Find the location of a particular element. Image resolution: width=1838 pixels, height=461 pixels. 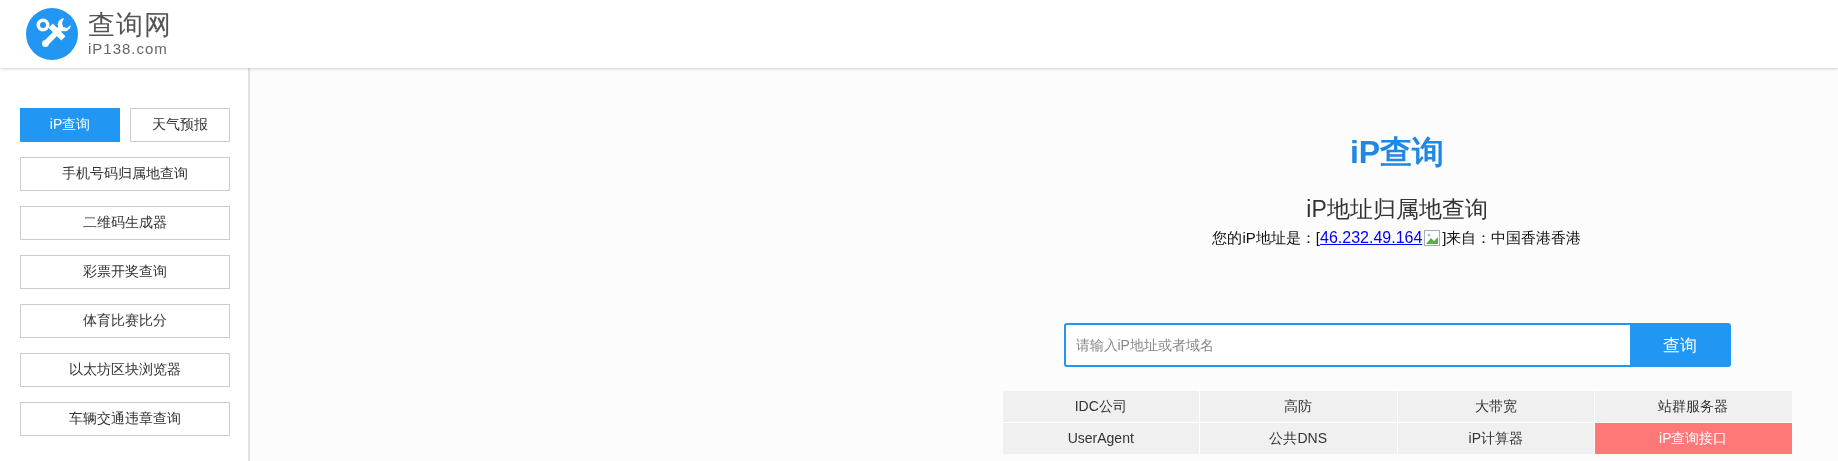

sidebar-button: 彩票开奖查询 is located at coordinates (125, 272).